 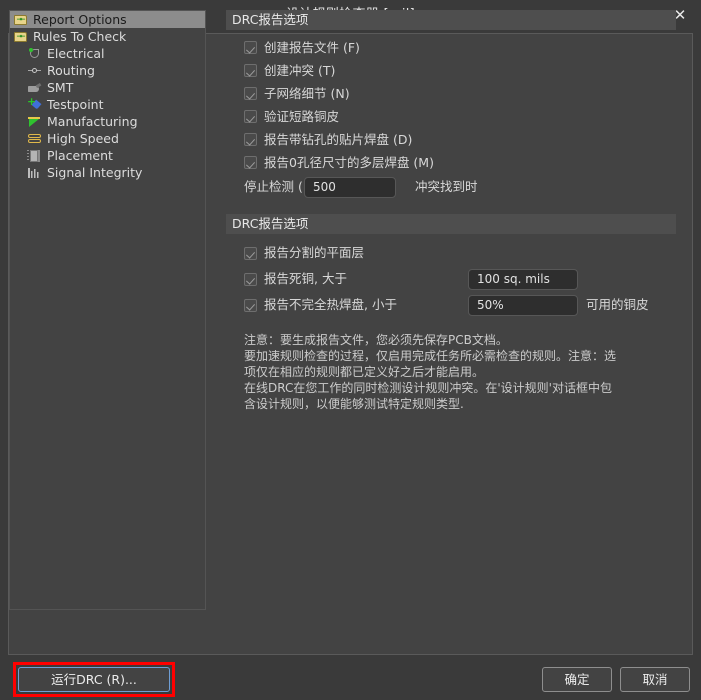 What do you see at coordinates (451, 305) in the screenshot?
I see `option-row: 报告不完全热焊盘, 小于 可用的铜皮` at bounding box center [451, 305].